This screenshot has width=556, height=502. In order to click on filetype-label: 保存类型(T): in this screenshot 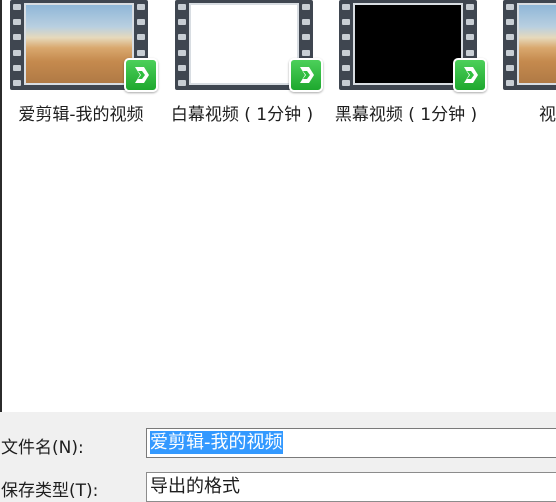, I will do `click(50, 491)`.